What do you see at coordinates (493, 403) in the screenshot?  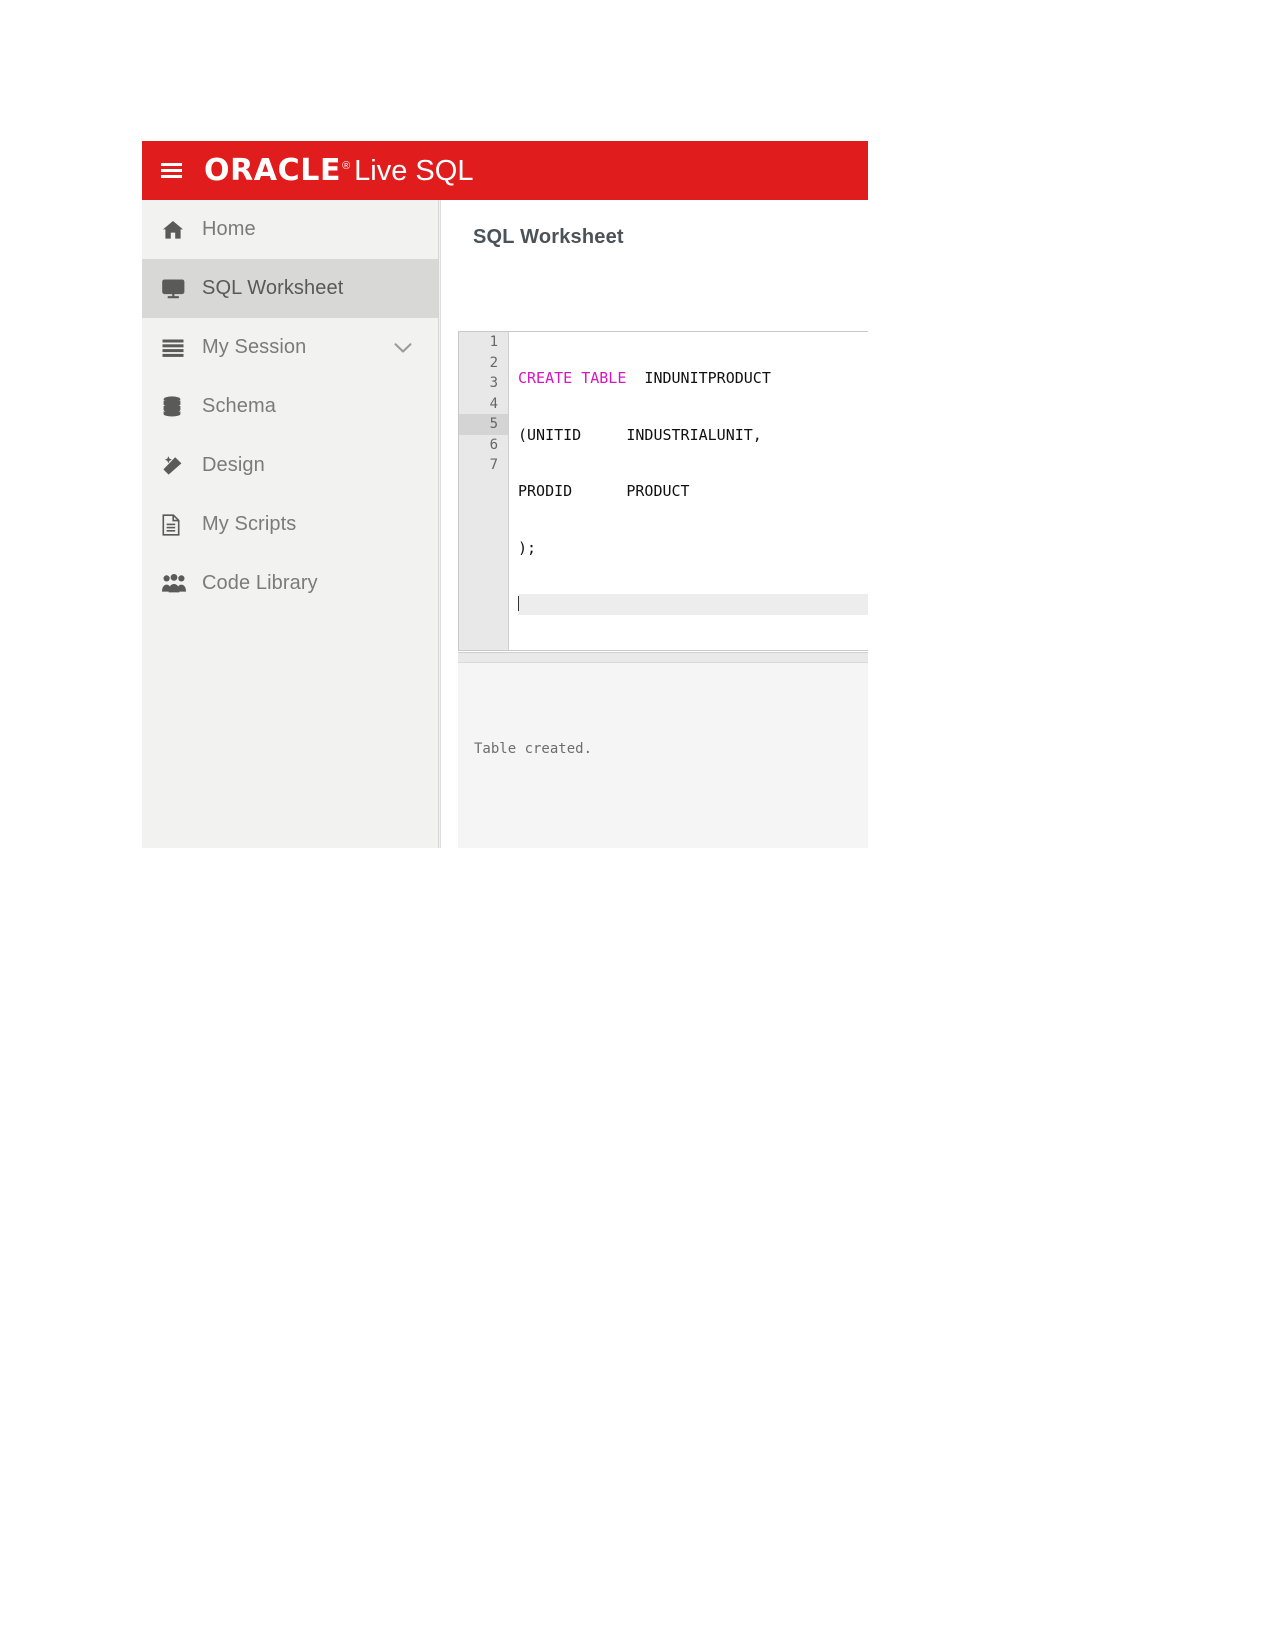 I see `gutter-line-number: 4` at bounding box center [493, 403].